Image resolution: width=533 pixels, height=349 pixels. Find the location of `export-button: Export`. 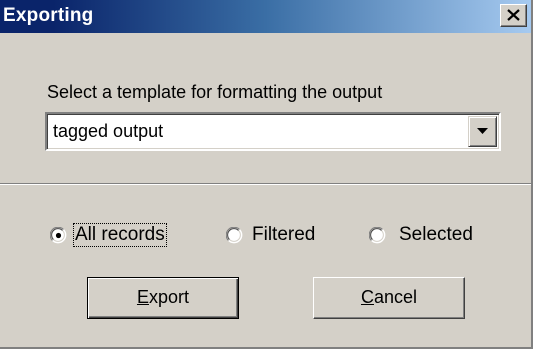

export-button: Export is located at coordinates (163, 298).